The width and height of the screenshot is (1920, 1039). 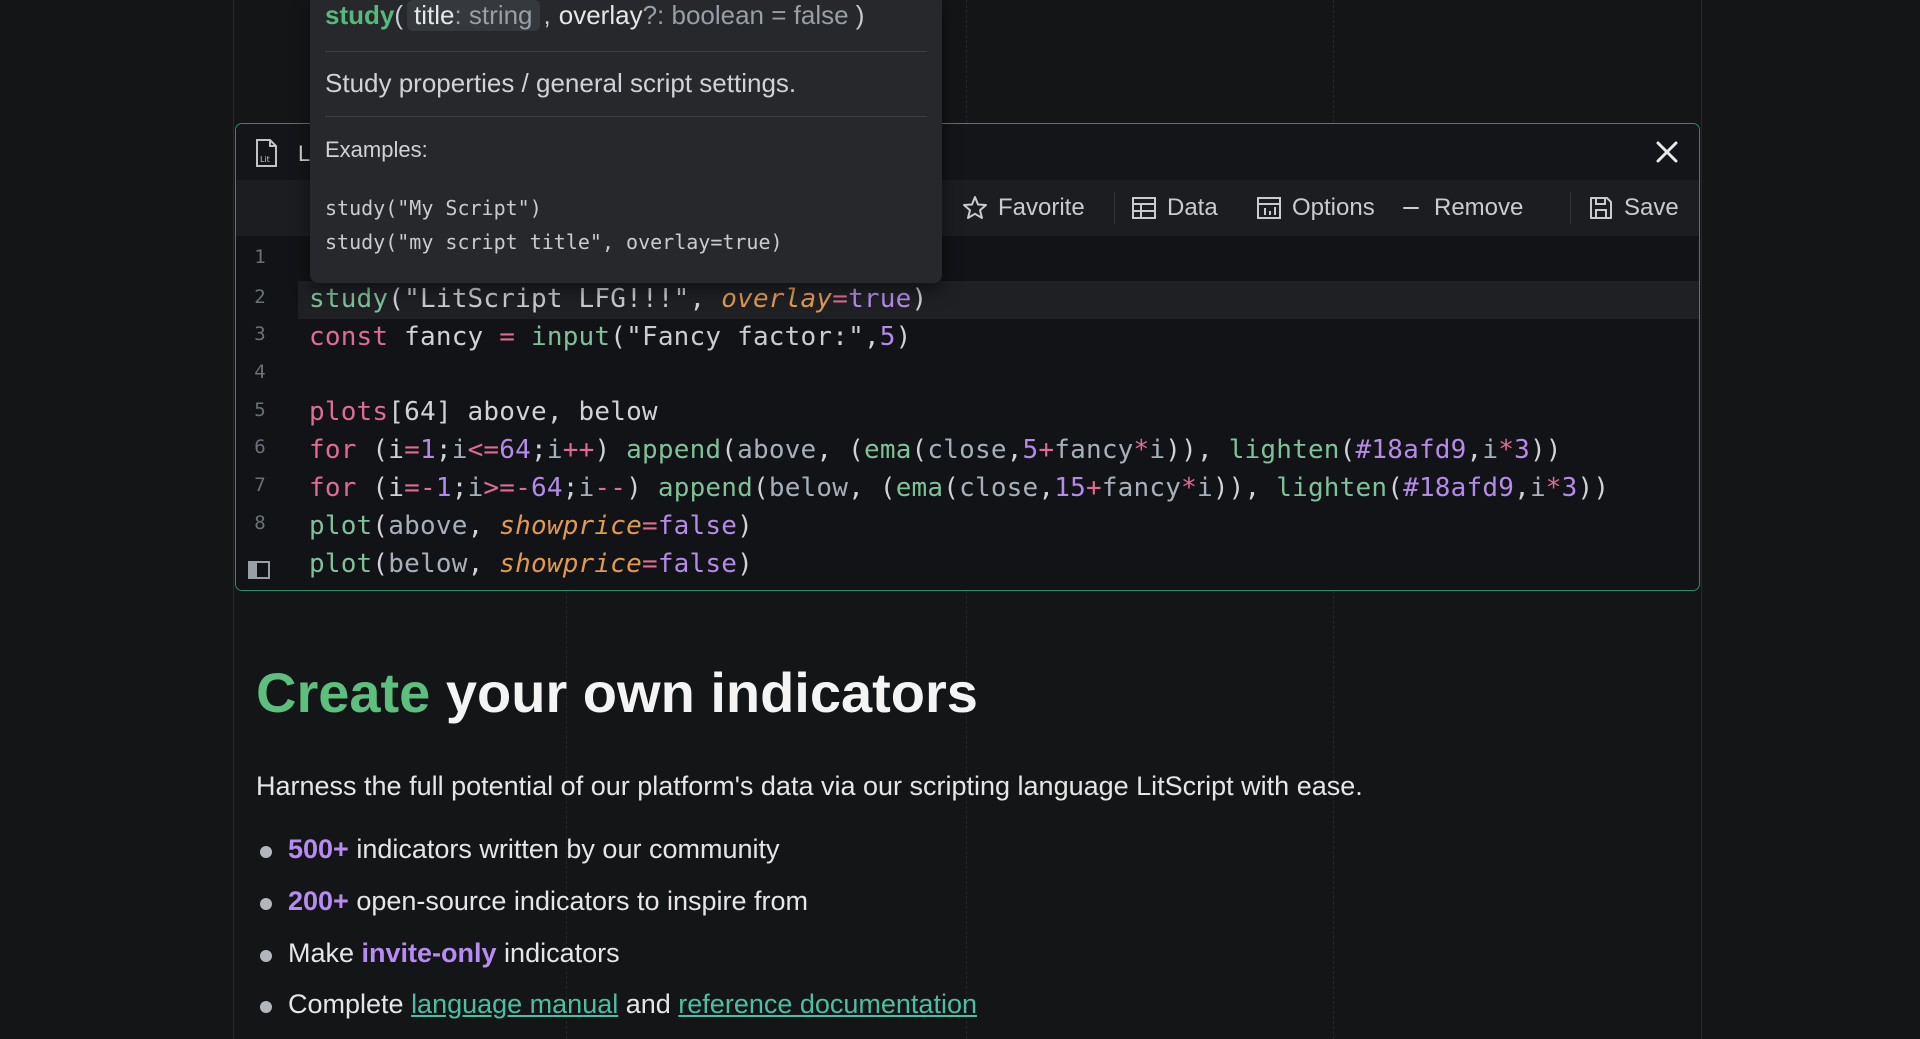 What do you see at coordinates (233, 519) in the screenshot?
I see `frame-line-left` at bounding box center [233, 519].